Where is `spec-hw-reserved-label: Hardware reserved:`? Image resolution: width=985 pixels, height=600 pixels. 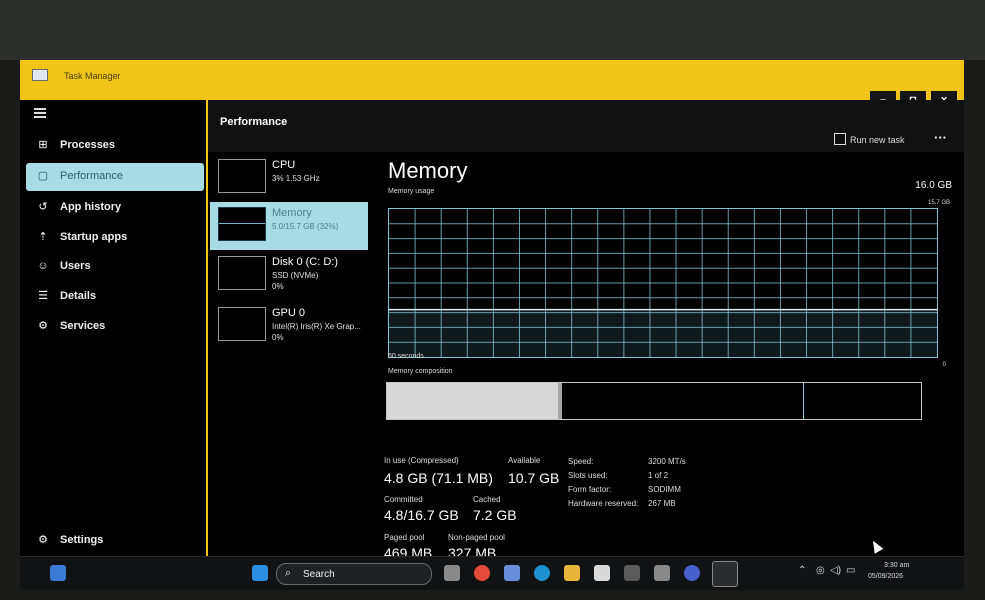
spec-hw-reserved-label: Hardware reserved: is located at coordinates (603, 503).